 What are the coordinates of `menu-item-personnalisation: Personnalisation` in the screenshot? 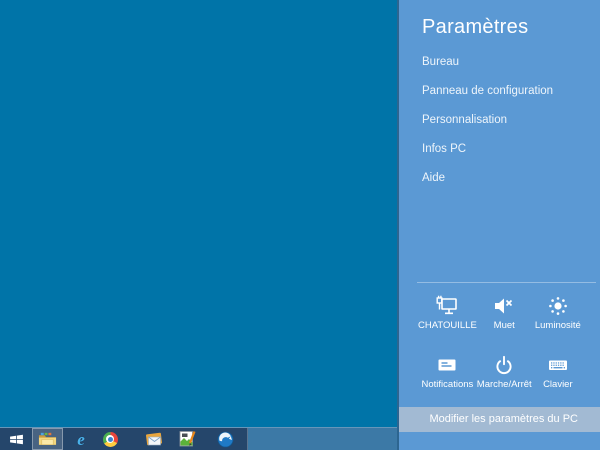 It's located at (499, 120).